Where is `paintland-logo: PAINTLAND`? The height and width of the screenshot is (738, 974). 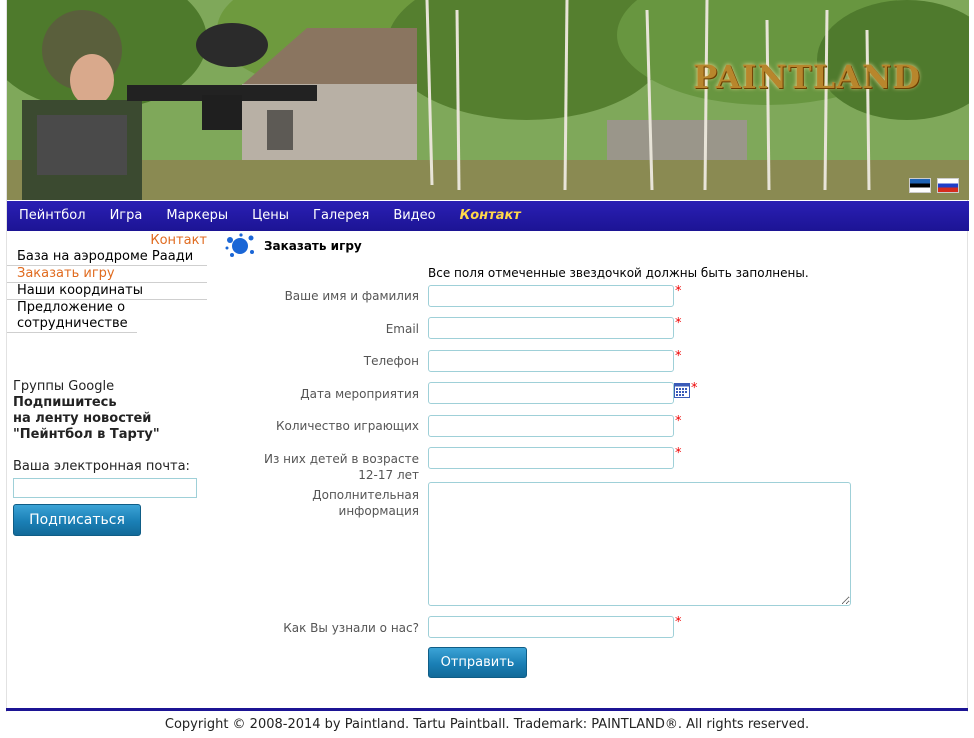
paintland-logo: PAINTLAND is located at coordinates (807, 77).